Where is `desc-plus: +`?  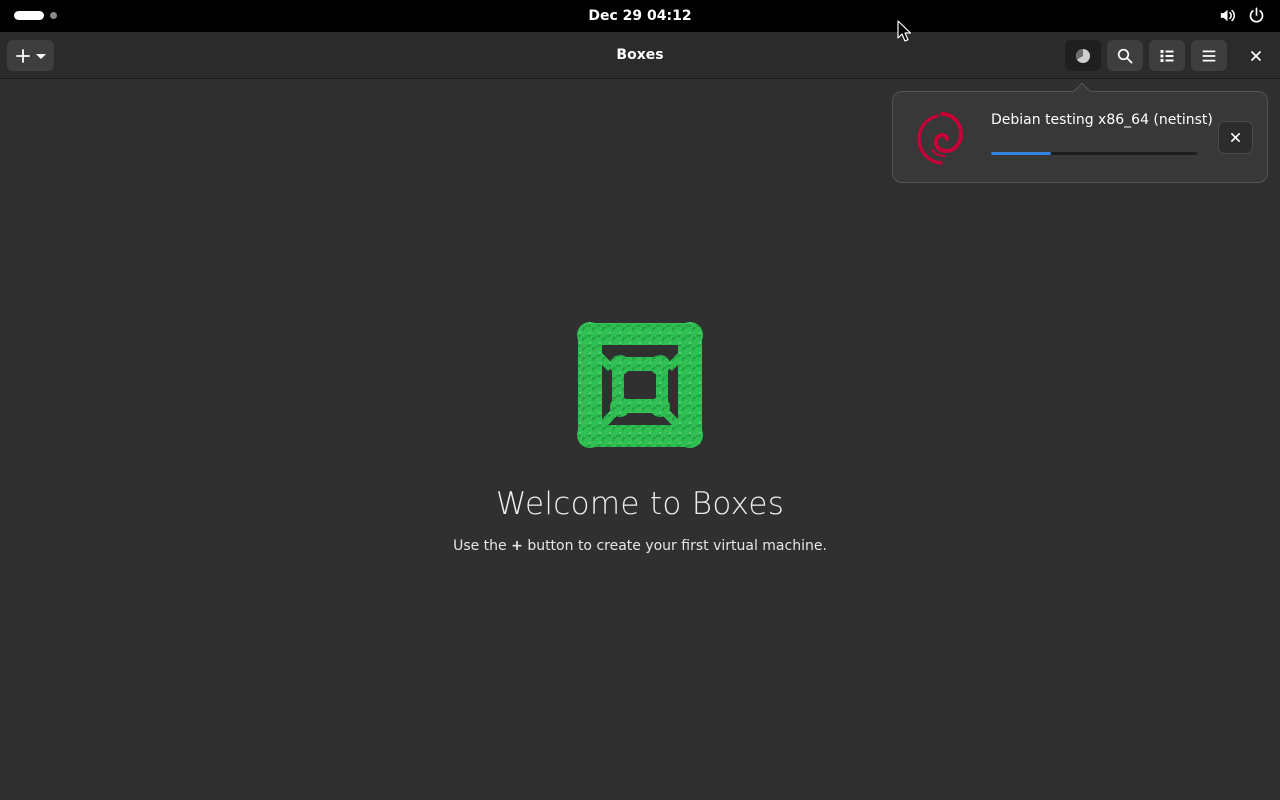
desc-plus: + is located at coordinates (517, 546).